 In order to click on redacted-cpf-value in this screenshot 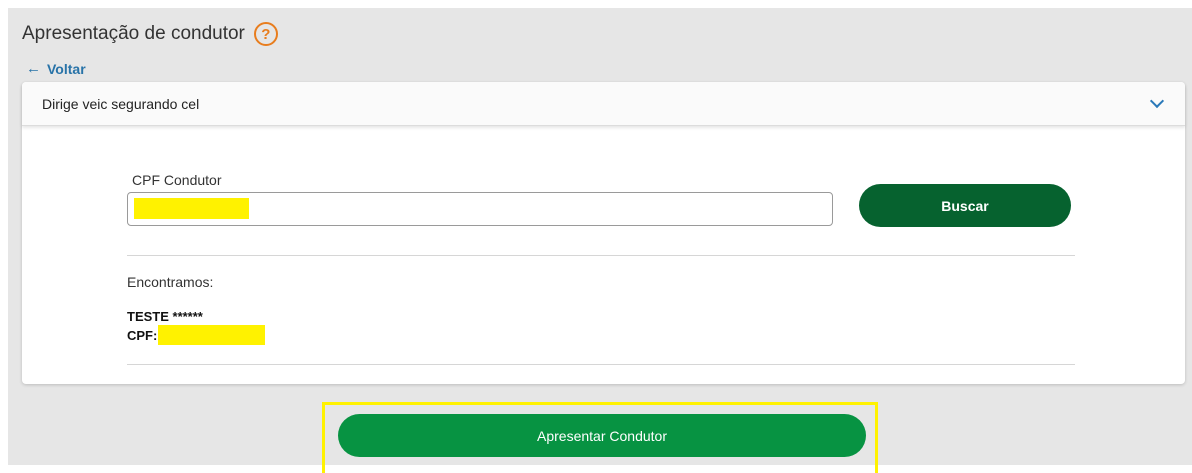, I will do `click(191, 208)`.